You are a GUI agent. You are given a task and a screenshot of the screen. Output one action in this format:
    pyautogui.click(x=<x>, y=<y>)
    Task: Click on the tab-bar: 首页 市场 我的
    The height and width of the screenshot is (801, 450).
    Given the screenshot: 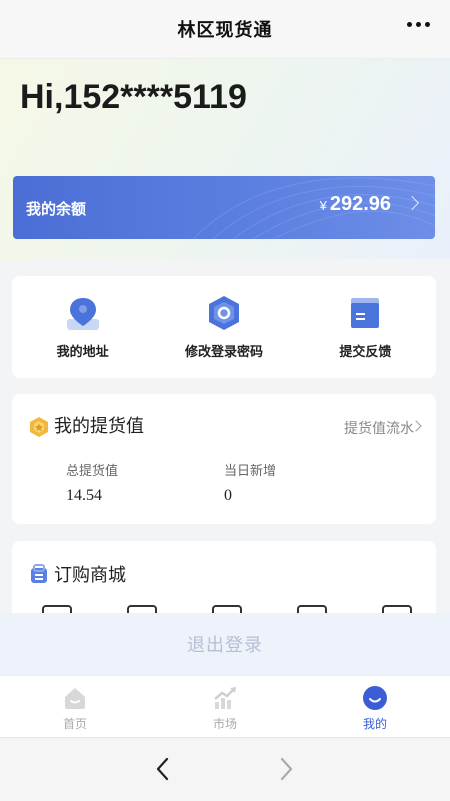 What is the action you would take?
    pyautogui.click(x=225, y=706)
    